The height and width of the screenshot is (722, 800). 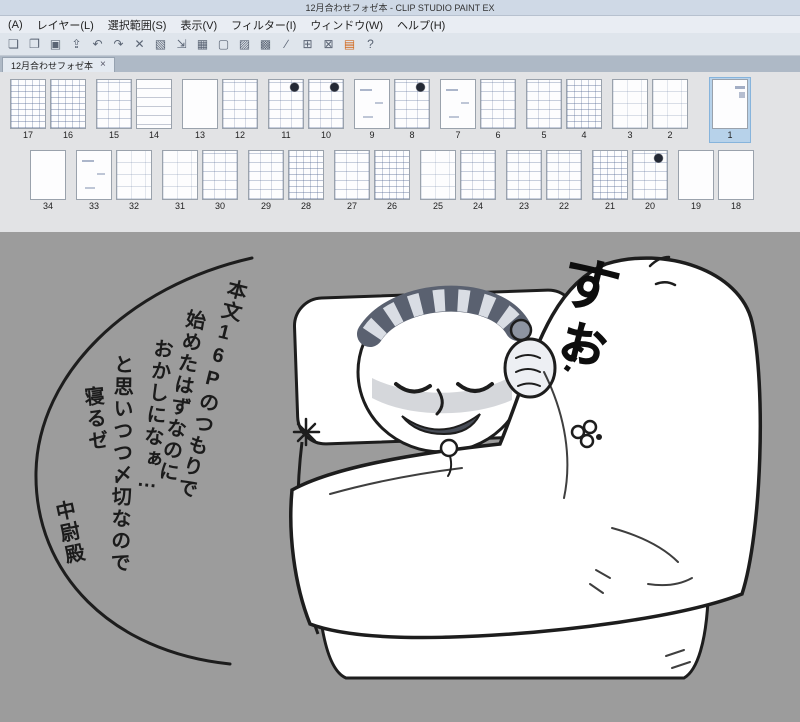 What do you see at coordinates (223, 44) in the screenshot?
I see `deselect-icon: ▢` at bounding box center [223, 44].